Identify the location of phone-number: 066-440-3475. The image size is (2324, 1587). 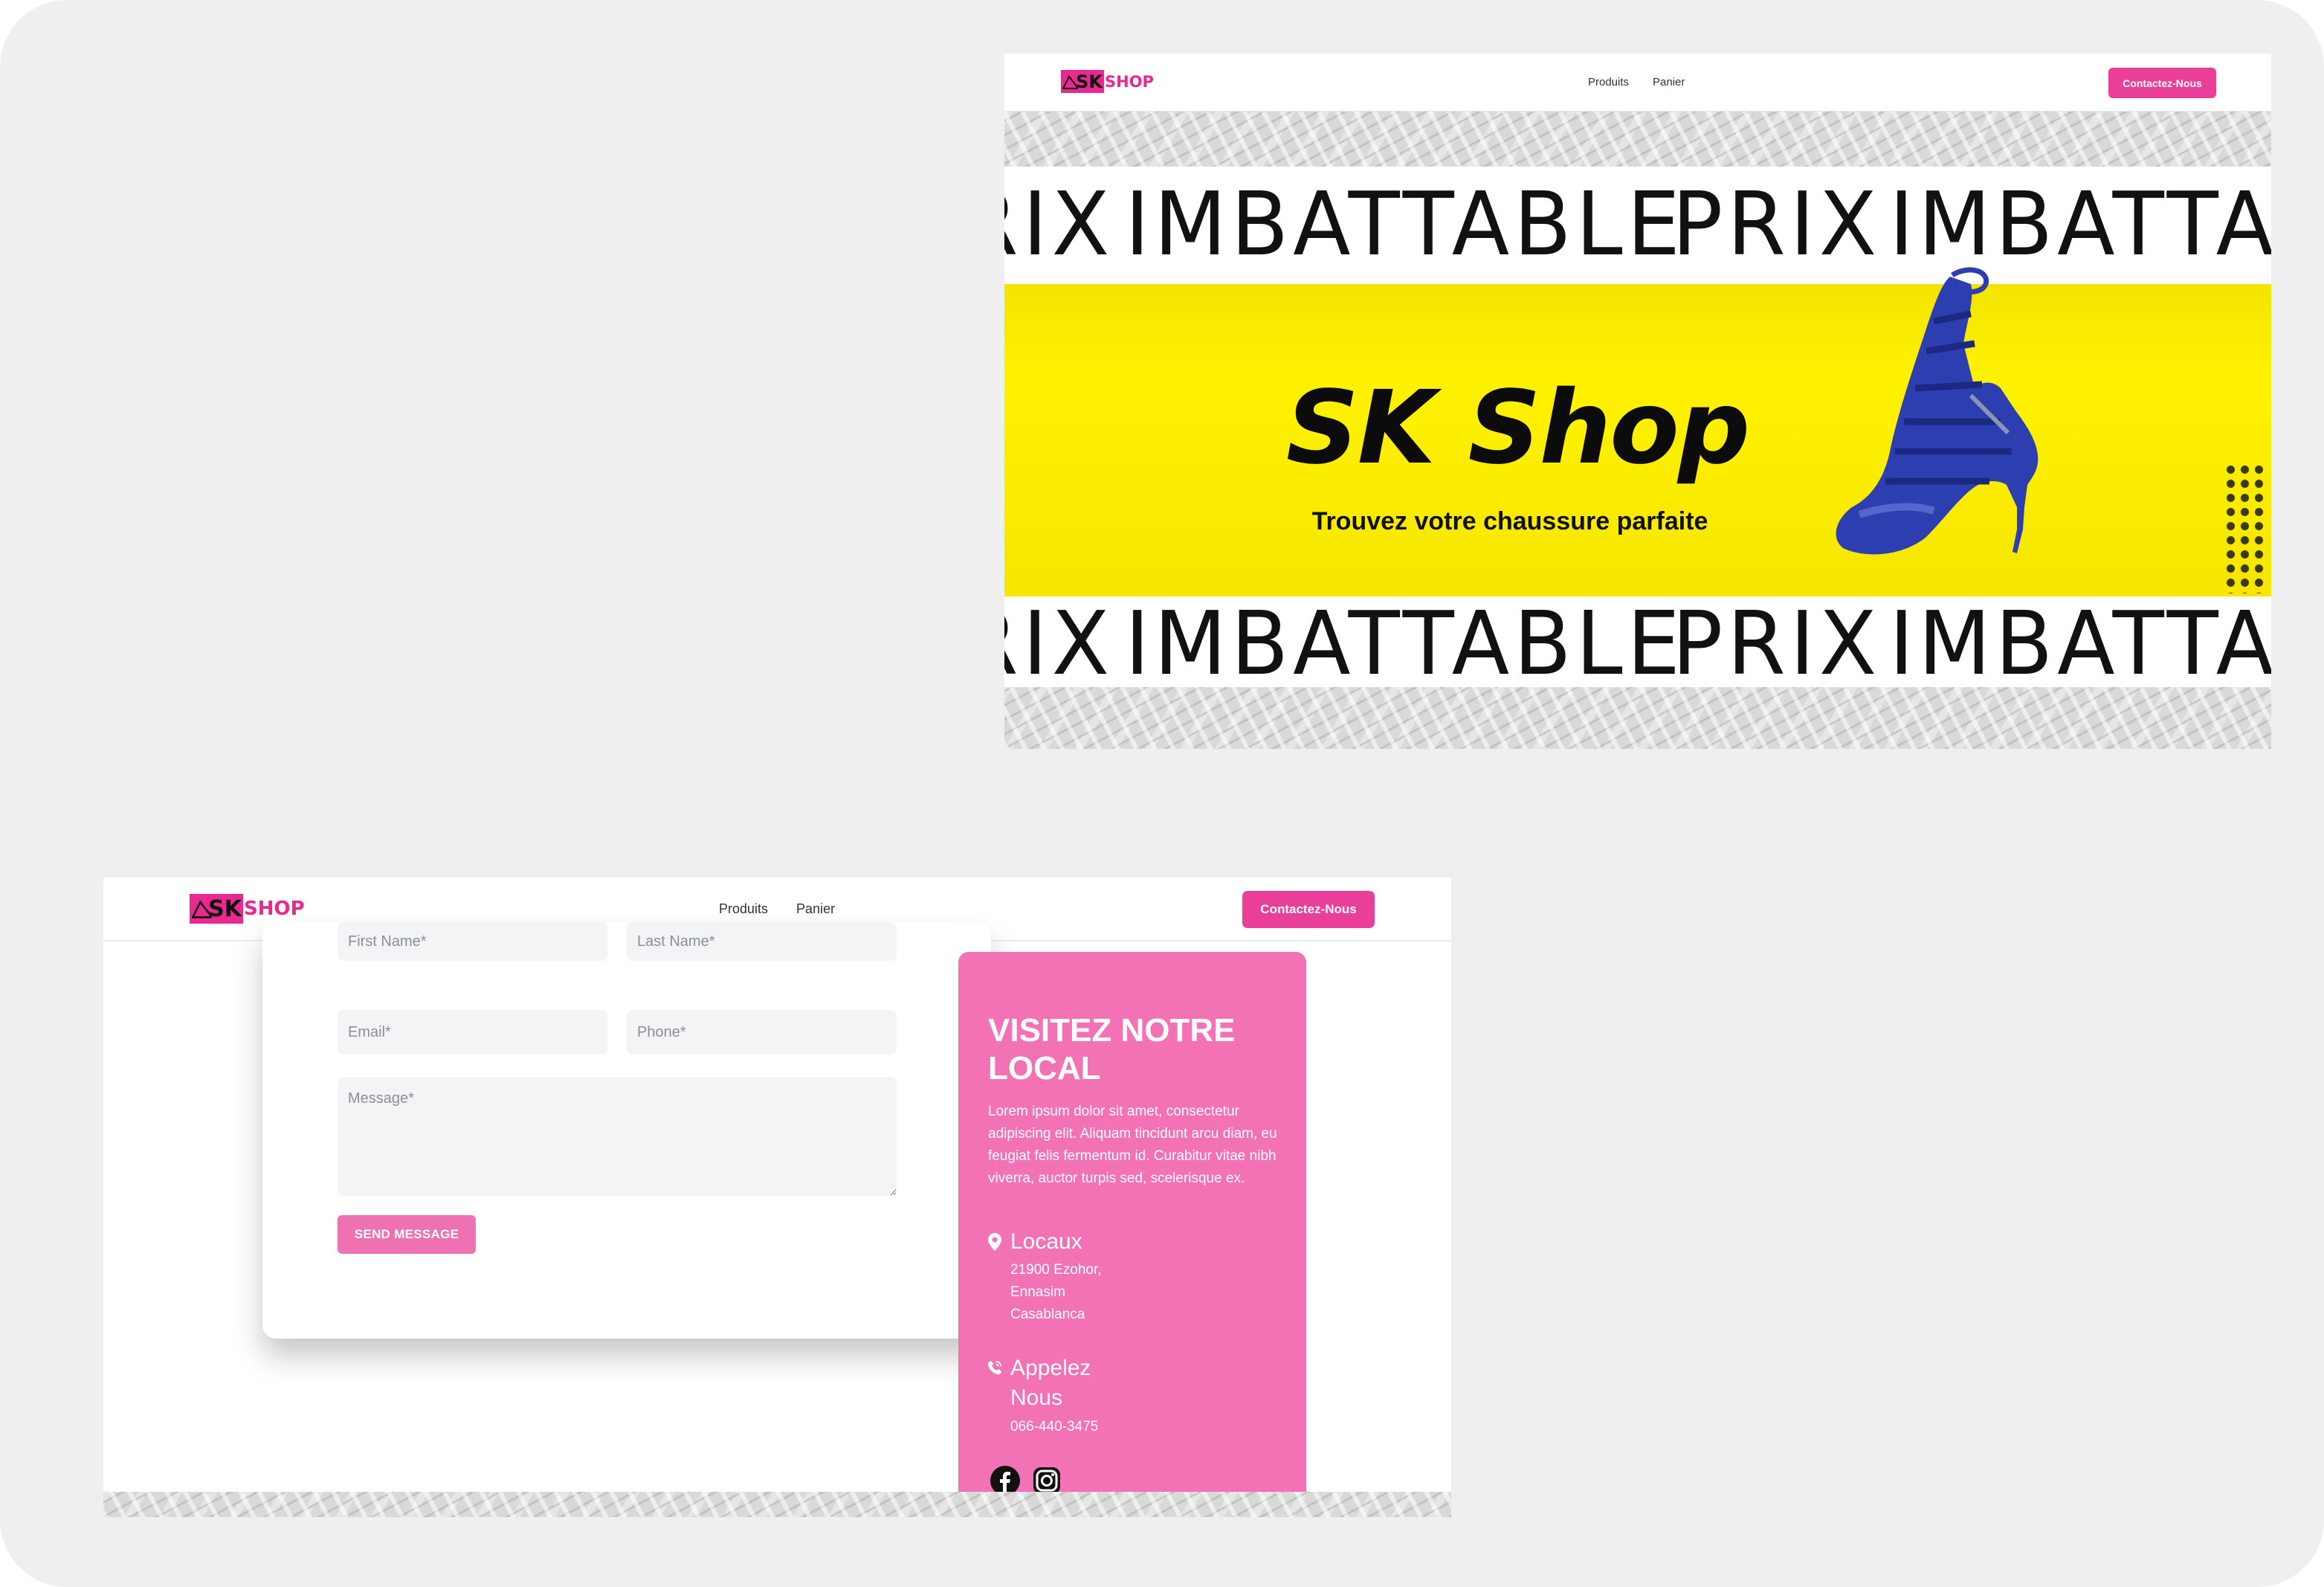
(1054, 1427).